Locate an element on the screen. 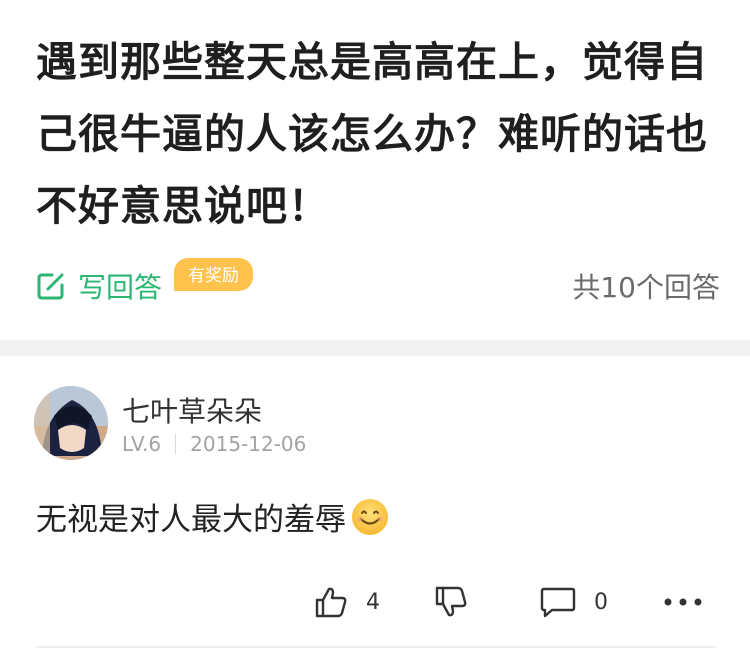 This screenshot has width=750, height=650. thumbs-up-icon is located at coordinates (331, 602).